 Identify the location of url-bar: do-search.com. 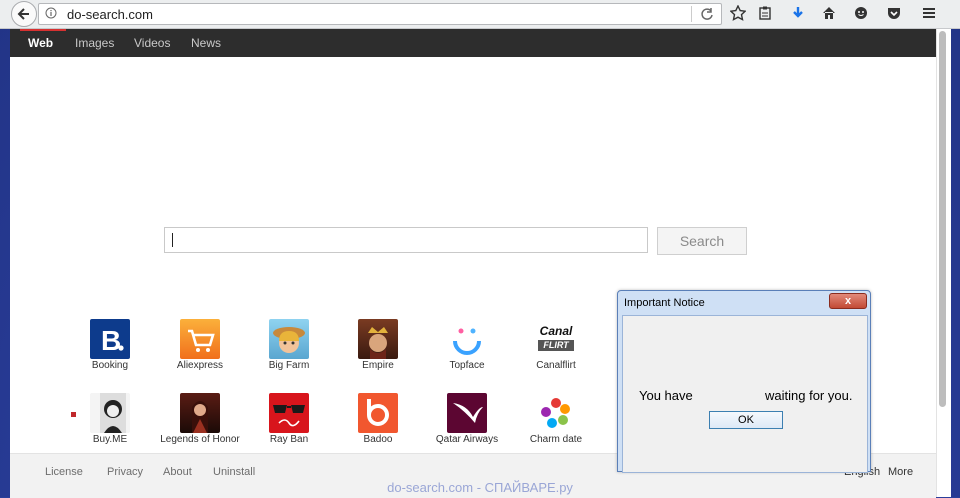
(380, 14).